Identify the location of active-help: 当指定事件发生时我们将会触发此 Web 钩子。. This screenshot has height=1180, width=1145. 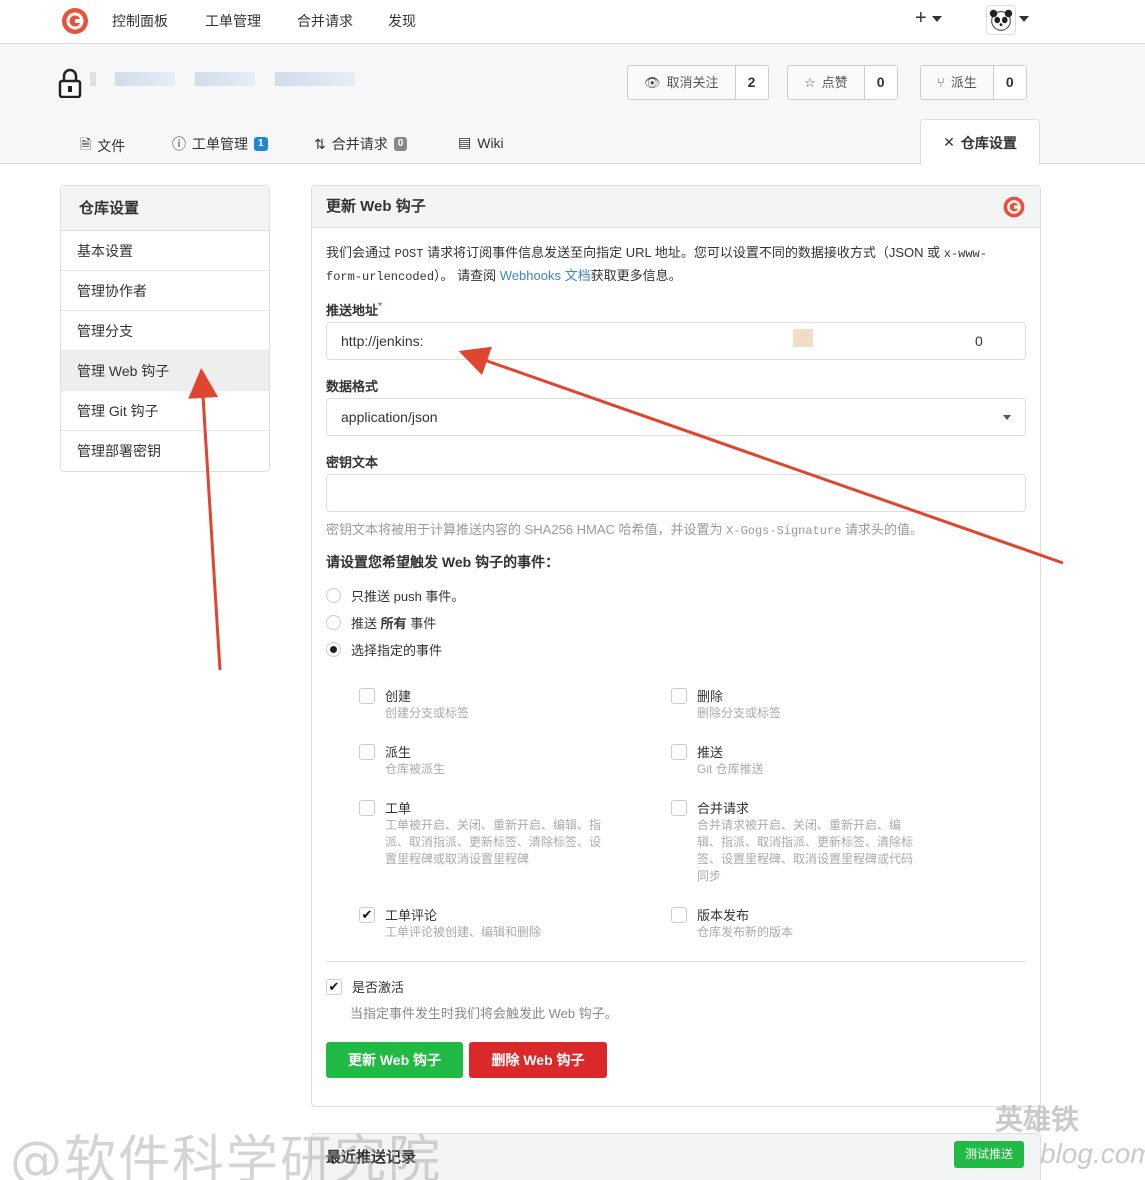
(484, 1013).